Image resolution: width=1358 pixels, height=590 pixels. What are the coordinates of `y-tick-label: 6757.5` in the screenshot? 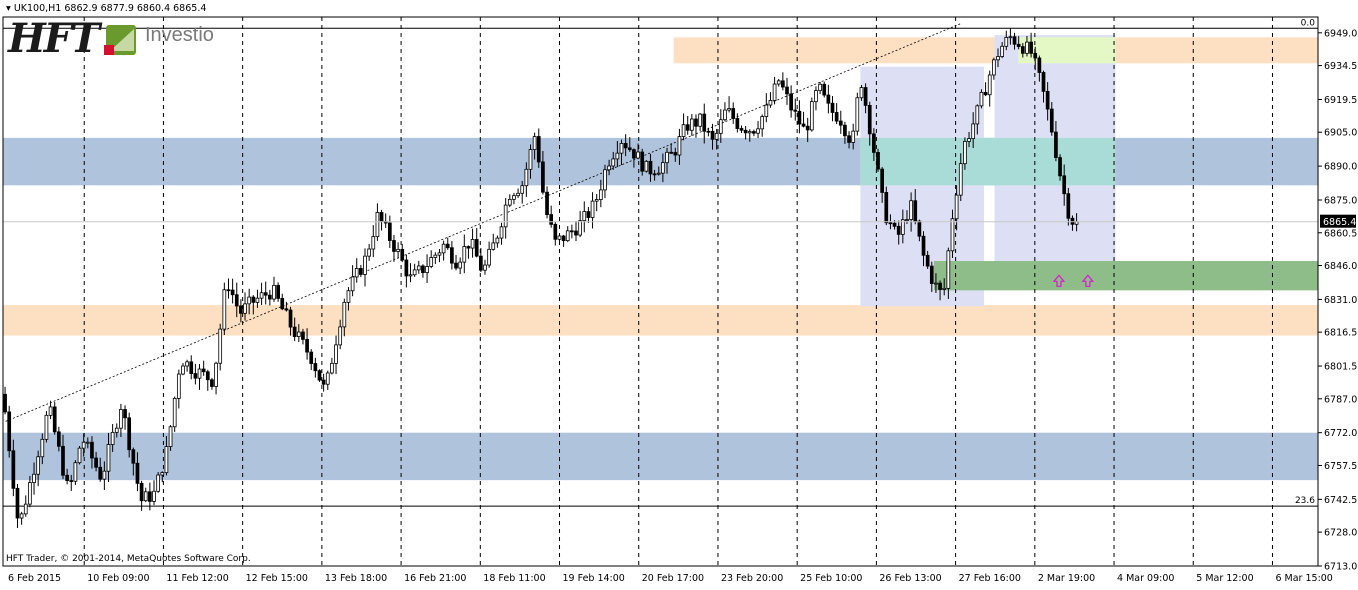 It's located at (1340, 466).